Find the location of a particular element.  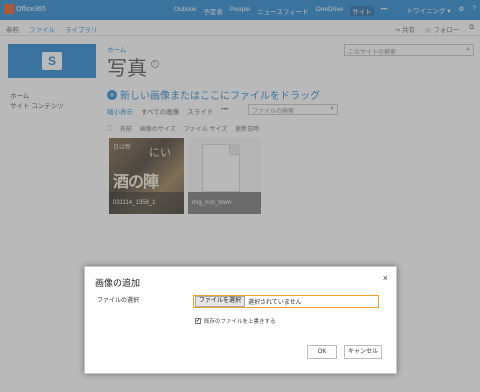

ok-button: OK is located at coordinates (322, 352).